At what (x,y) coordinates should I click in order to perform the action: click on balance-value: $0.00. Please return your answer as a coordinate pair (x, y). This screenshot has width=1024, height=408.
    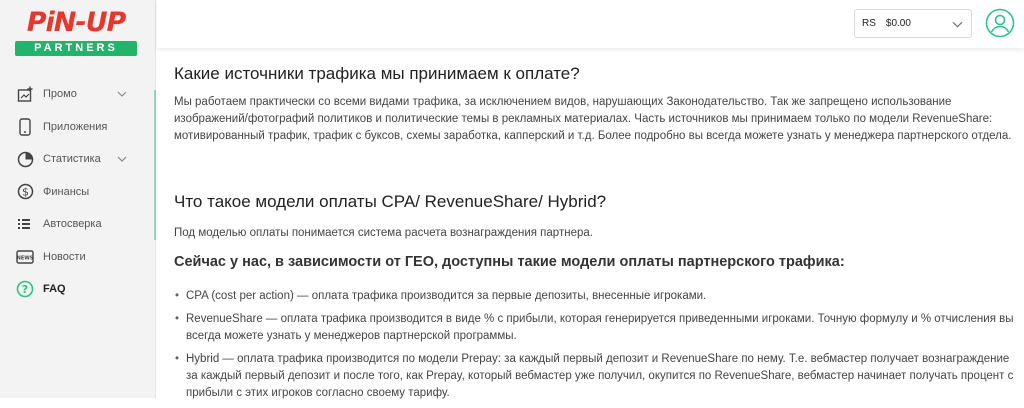
    Looking at the image, I should click on (898, 23).